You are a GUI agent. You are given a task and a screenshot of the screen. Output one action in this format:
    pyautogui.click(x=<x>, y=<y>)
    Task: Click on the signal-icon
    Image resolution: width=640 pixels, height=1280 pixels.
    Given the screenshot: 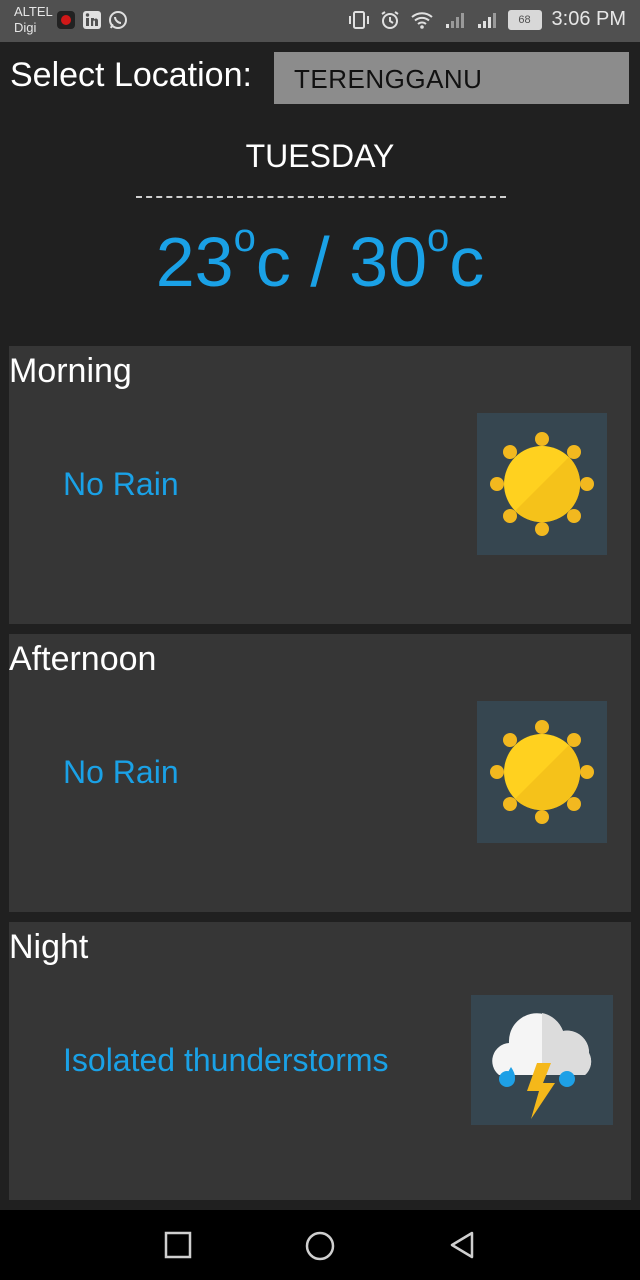 What is the action you would take?
    pyautogui.click(x=486, y=20)
    